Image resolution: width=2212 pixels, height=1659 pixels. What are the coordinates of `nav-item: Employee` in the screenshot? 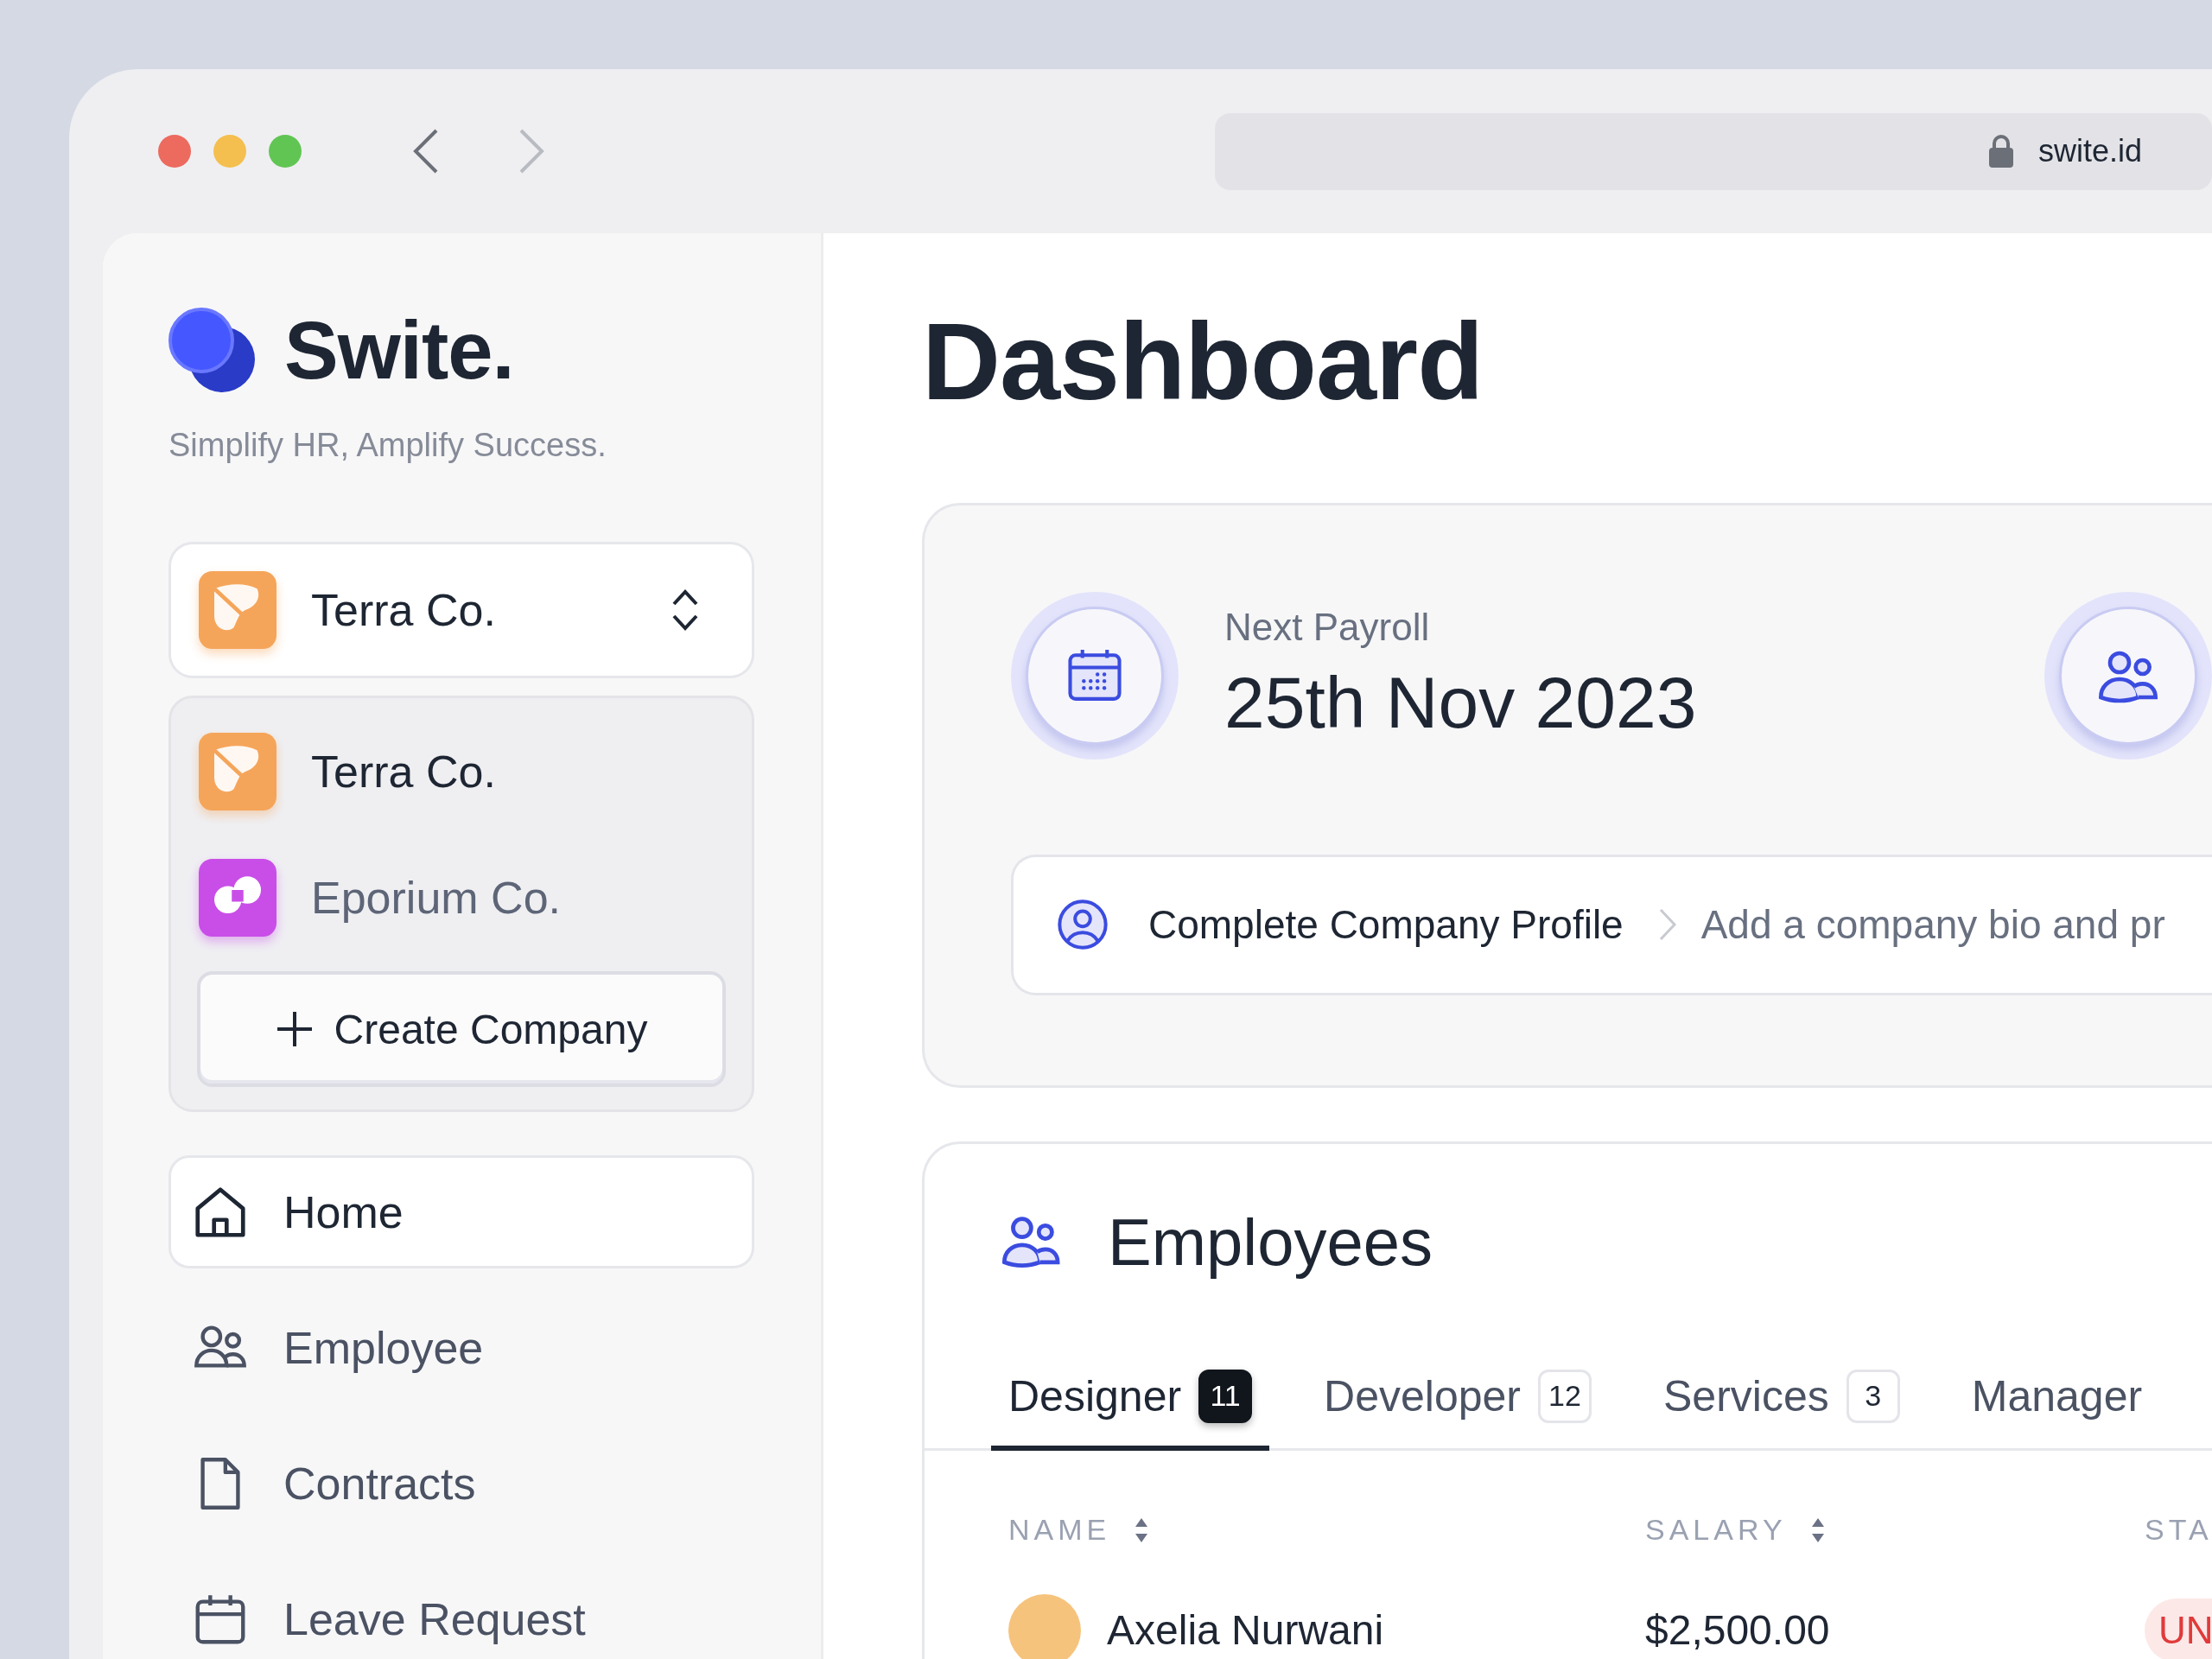 It's located at (461, 1347).